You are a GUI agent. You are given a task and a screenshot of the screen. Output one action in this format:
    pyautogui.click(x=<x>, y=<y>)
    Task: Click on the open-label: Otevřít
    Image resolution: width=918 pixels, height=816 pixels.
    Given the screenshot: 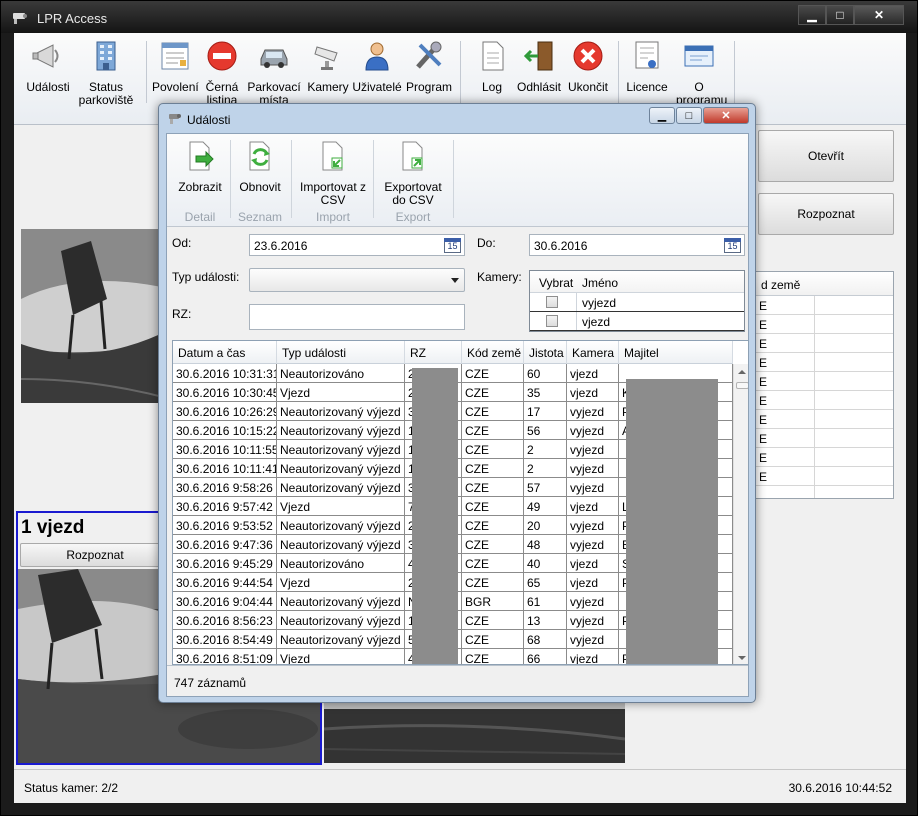 What is the action you would take?
    pyautogui.click(x=825, y=156)
    